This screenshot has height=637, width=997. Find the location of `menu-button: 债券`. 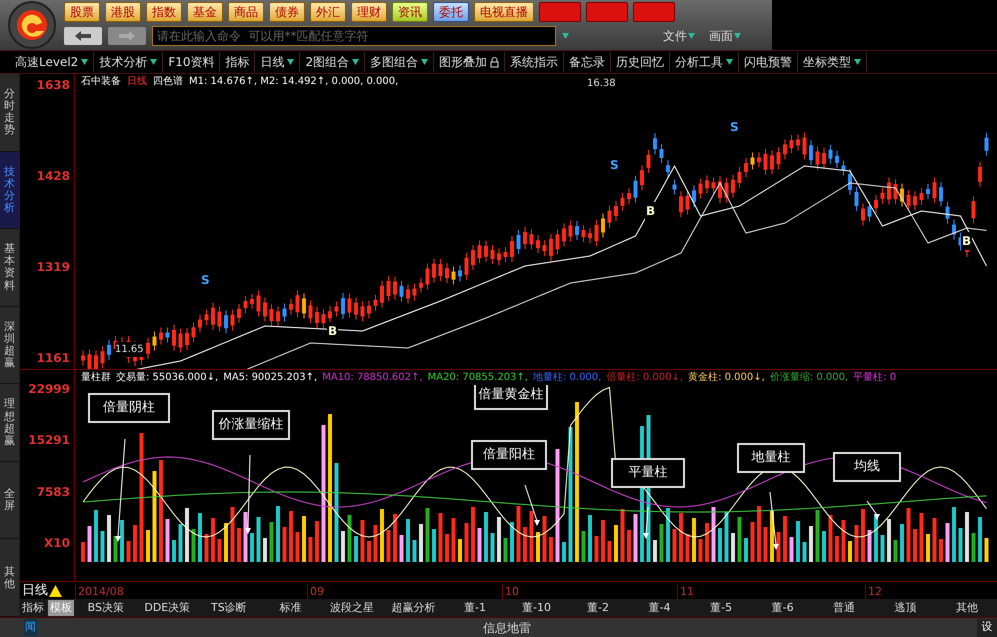

menu-button: 债券 is located at coordinates (287, 12).